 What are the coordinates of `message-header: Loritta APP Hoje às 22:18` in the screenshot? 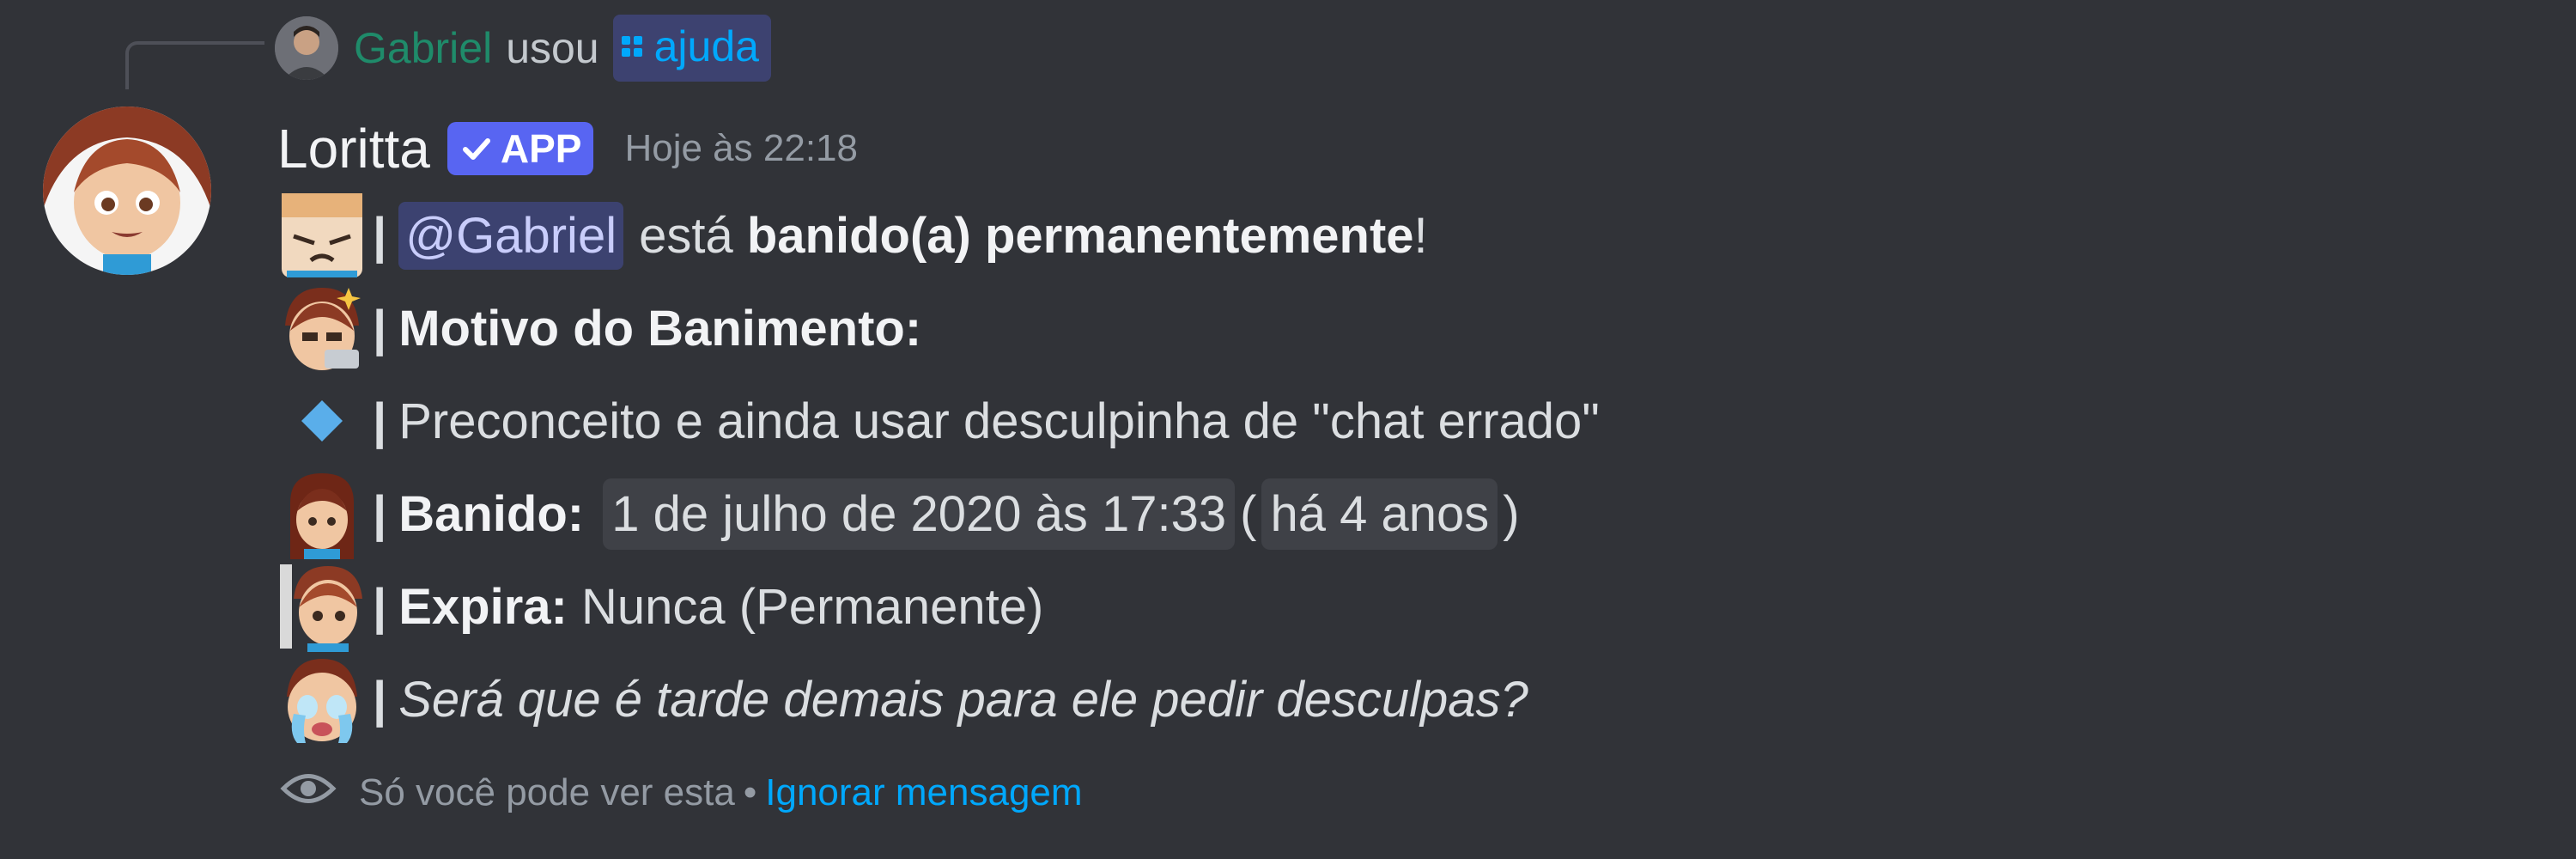 It's located at (567, 149).